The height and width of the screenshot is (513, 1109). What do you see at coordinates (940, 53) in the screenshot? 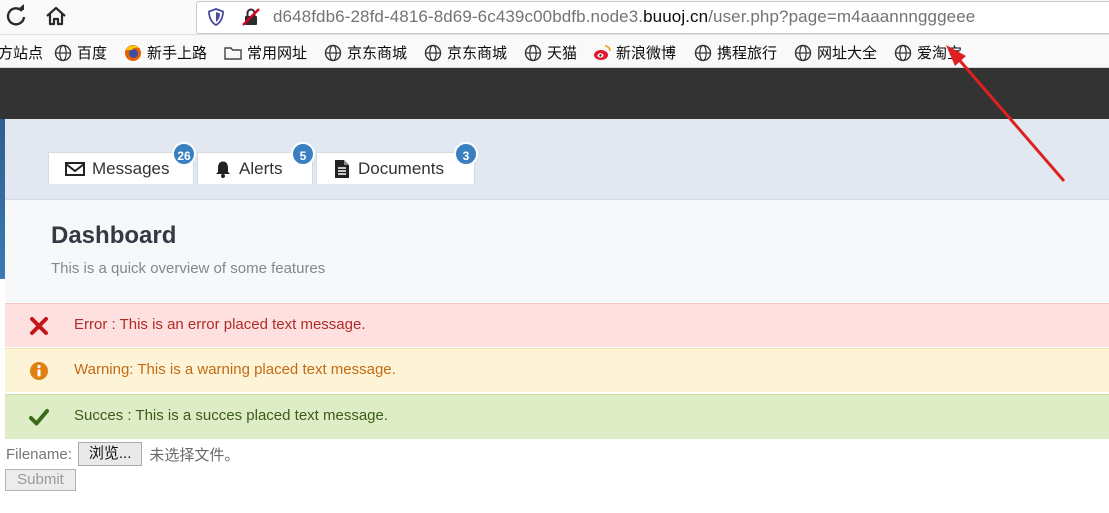
I see `bookmark-label: 爱淘宝` at bounding box center [940, 53].